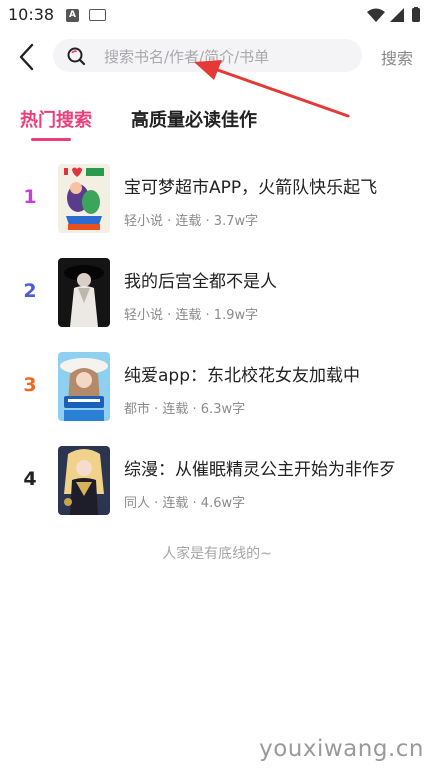 This screenshot has width=434, height=771. I want to click on search-icon, so click(76, 56).